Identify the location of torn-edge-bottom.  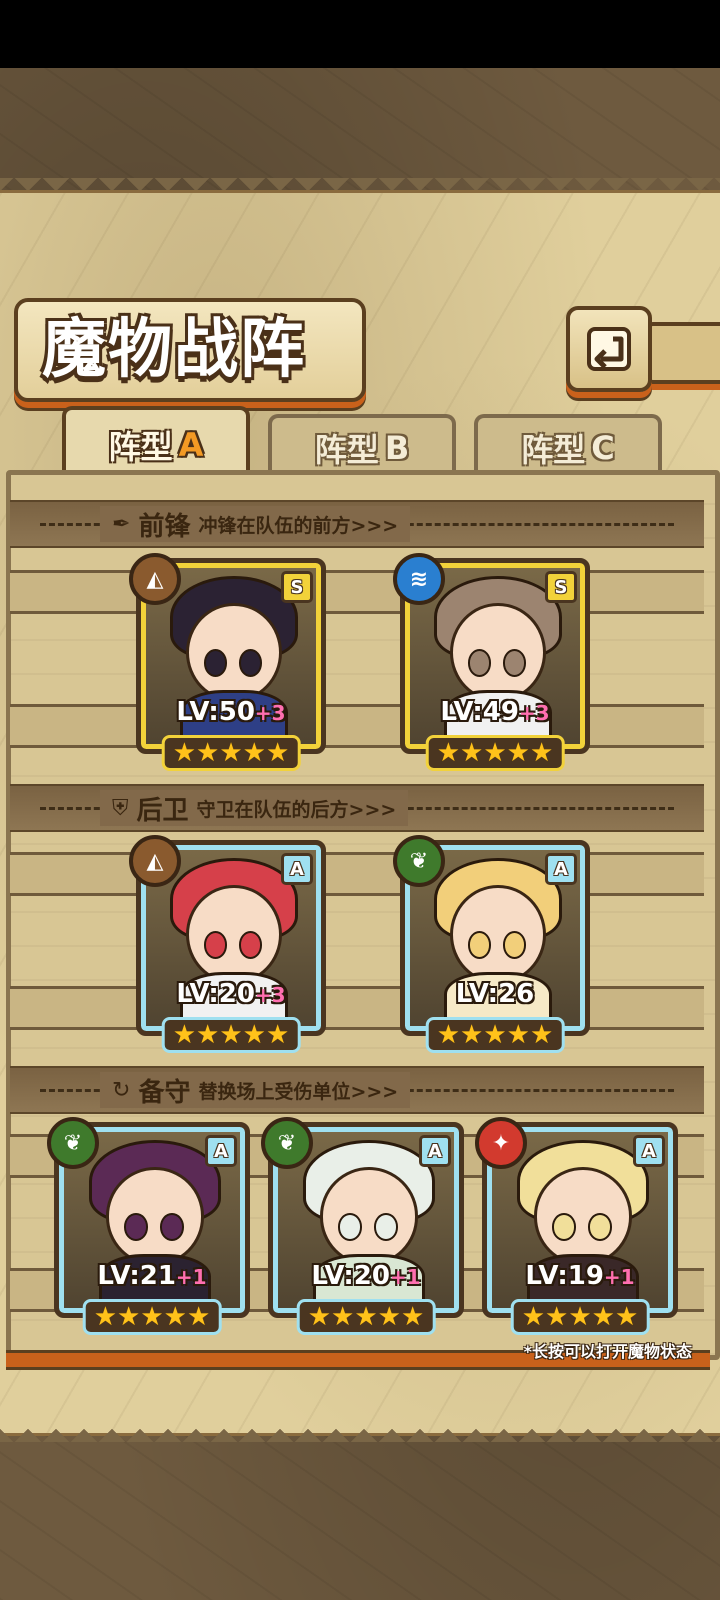
(360, 1430).